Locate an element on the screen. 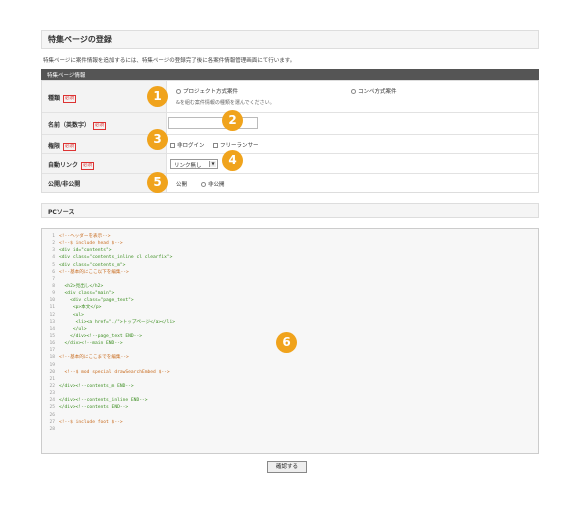  name-input is located at coordinates (213, 123).